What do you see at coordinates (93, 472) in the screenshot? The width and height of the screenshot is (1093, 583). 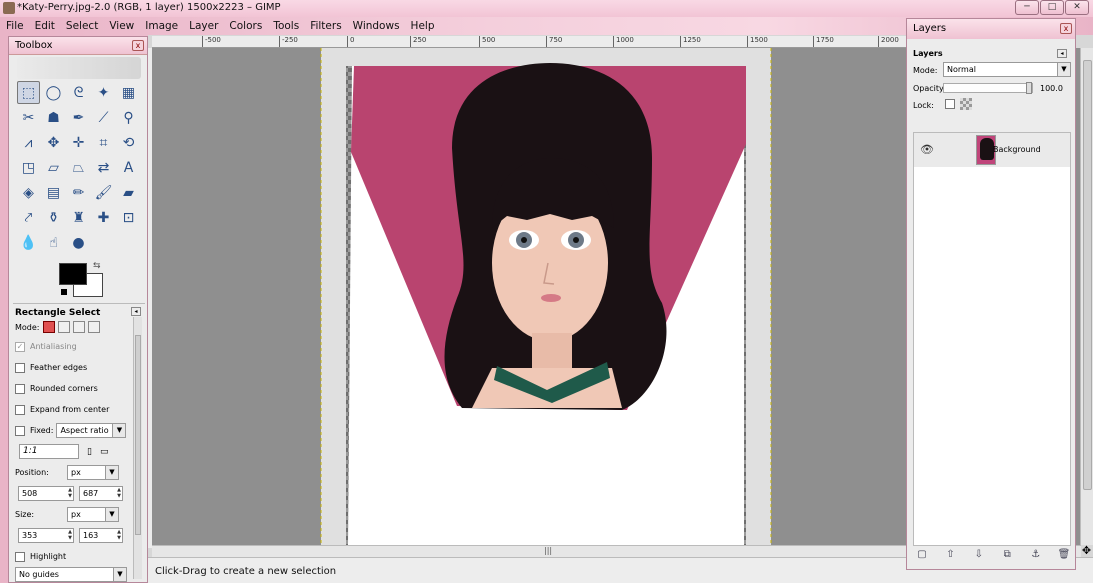 I see `position-unit-combo: px ▼` at bounding box center [93, 472].